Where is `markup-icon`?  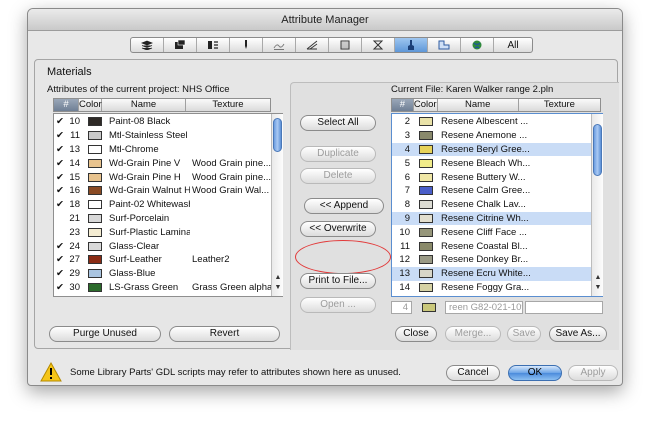 markup-icon is located at coordinates (378, 45).